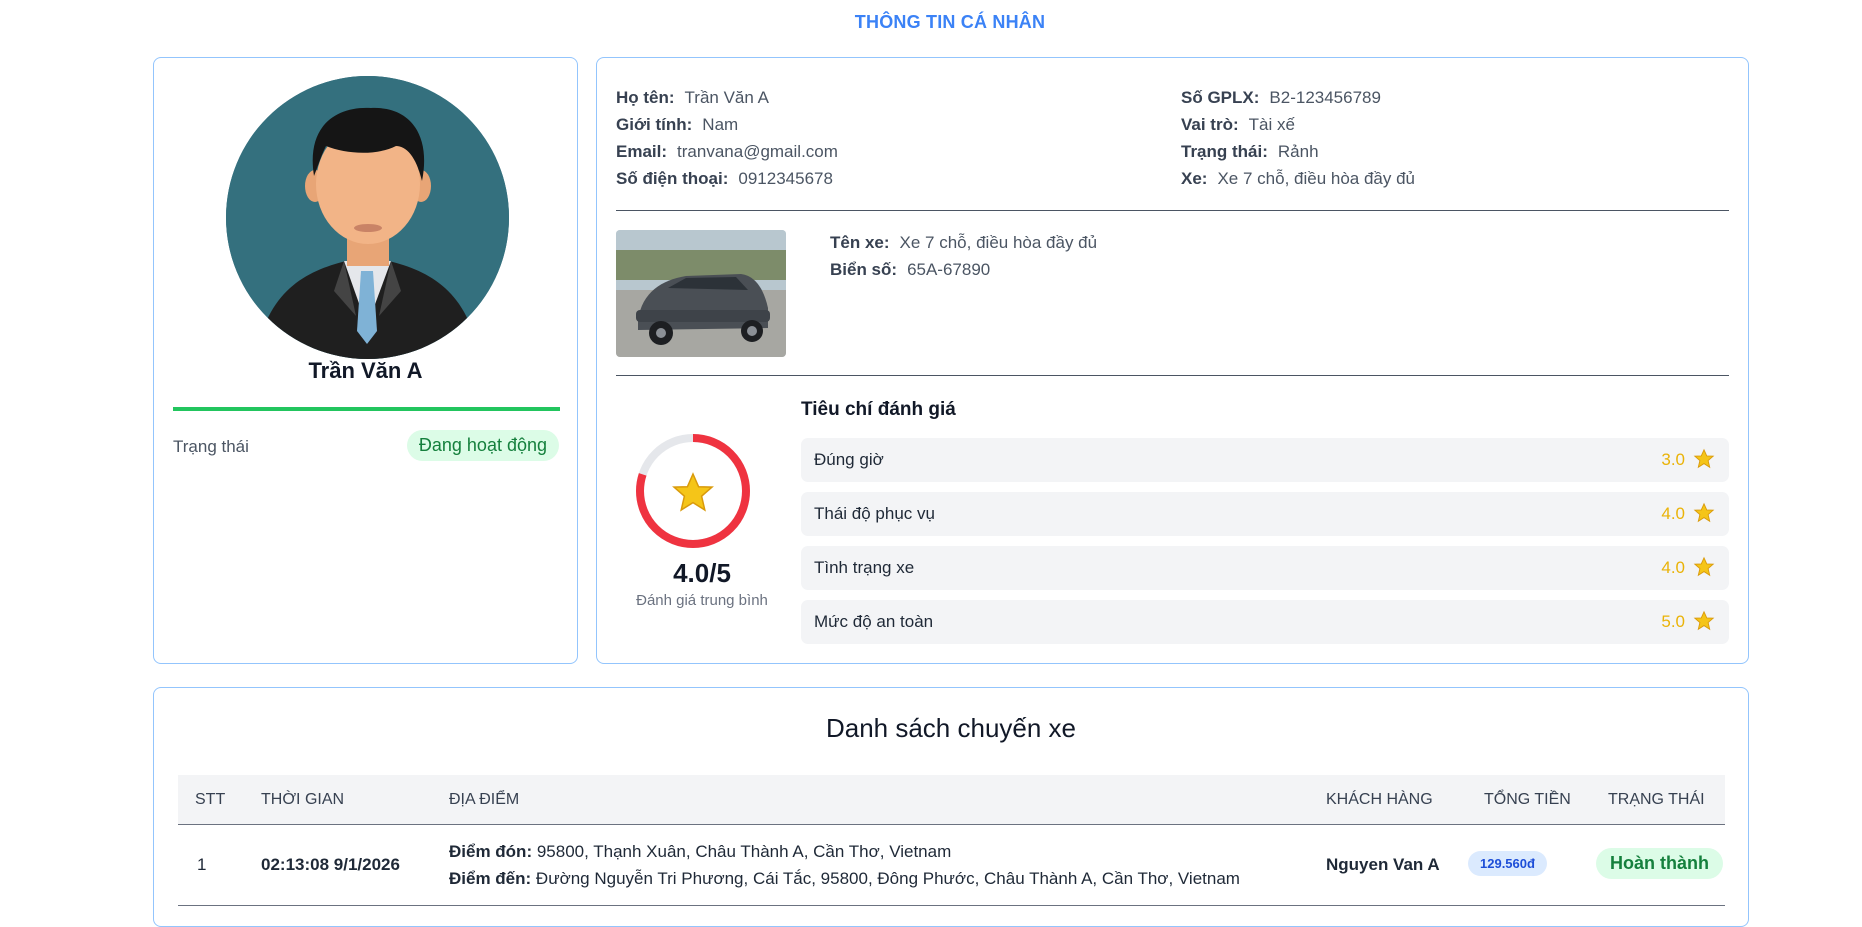  I want to click on criteria-label: Thái độ phục vụ, so click(874, 513).